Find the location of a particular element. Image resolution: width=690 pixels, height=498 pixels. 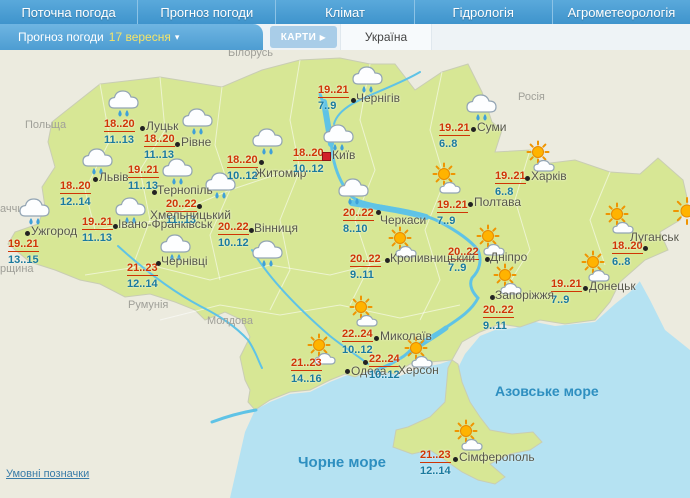

city-label: Львів is located at coordinates (114, 177).